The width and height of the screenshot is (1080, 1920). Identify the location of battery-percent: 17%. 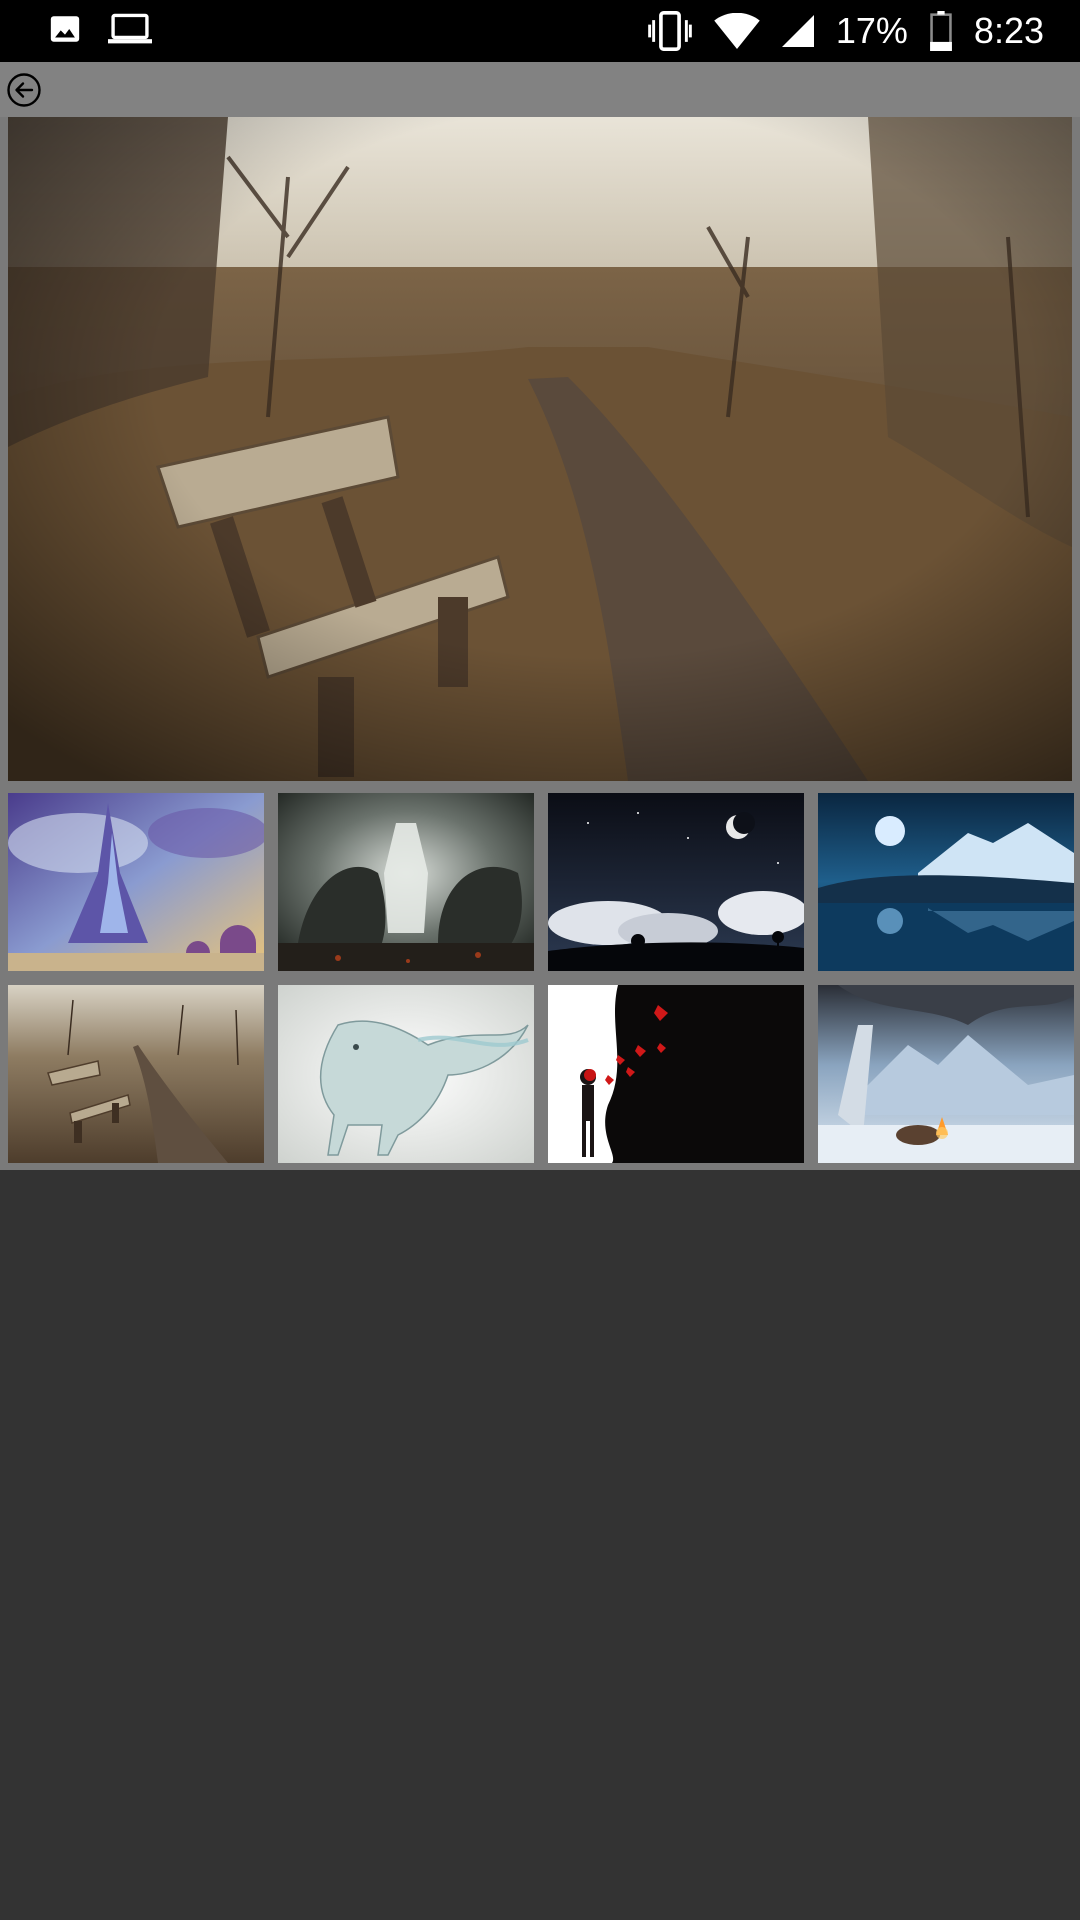
(871, 30).